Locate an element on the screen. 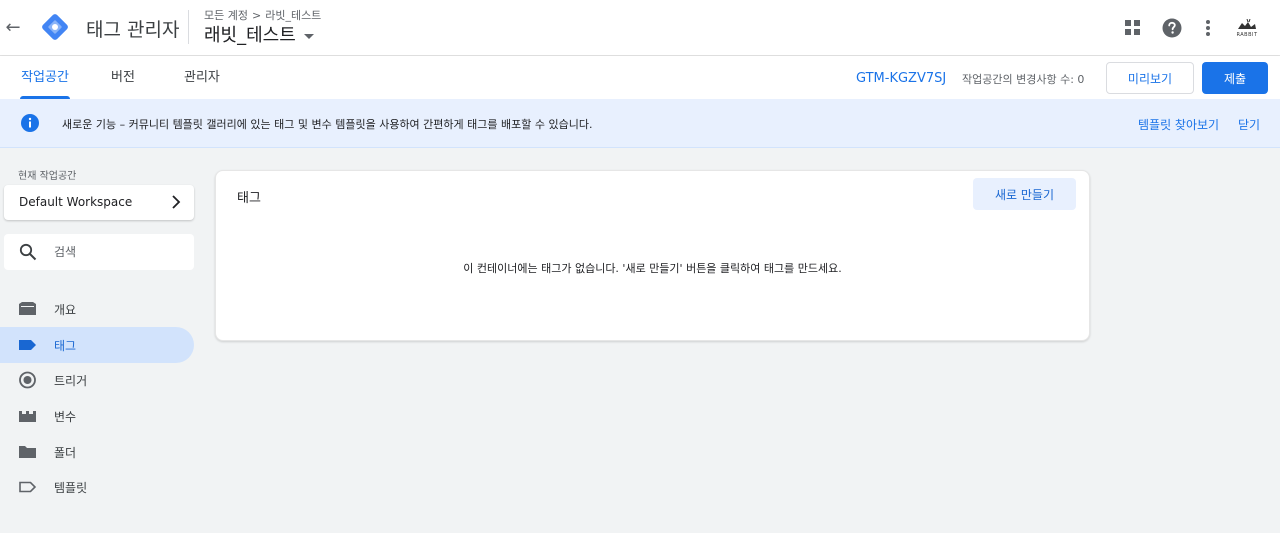  sidebar-item-label: 변수 is located at coordinates (65, 417).